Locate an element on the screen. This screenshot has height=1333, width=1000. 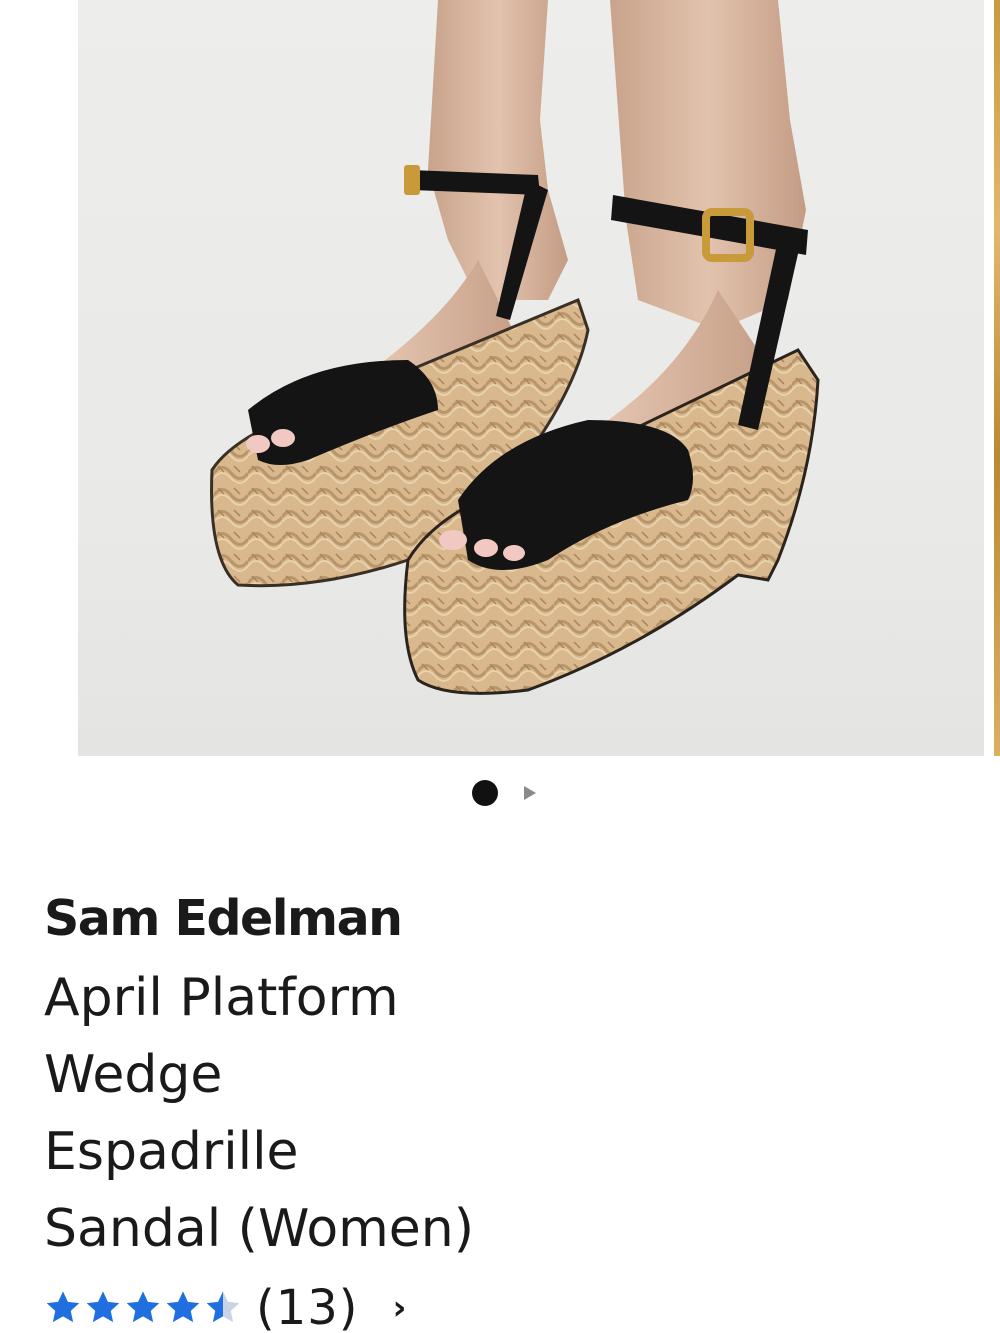
rating-summary: (13) › is located at coordinates (225, 1305).